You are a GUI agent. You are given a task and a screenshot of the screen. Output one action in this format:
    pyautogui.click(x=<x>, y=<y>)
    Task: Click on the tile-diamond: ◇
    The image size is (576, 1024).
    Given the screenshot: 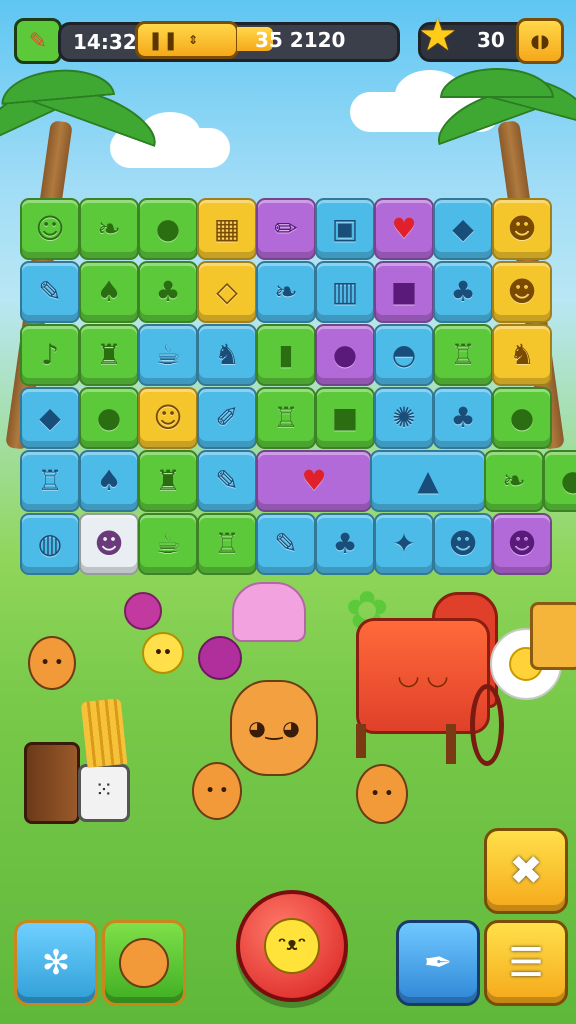 What is the action you would take?
    pyautogui.click(x=227, y=292)
    